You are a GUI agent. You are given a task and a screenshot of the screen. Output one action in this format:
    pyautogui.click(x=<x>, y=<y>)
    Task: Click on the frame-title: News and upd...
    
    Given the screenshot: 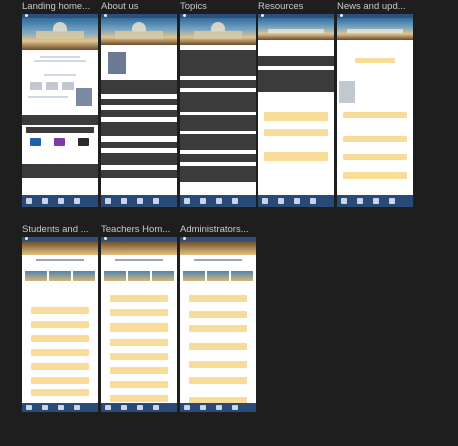 What is the action you would take?
    pyautogui.click(x=371, y=6)
    